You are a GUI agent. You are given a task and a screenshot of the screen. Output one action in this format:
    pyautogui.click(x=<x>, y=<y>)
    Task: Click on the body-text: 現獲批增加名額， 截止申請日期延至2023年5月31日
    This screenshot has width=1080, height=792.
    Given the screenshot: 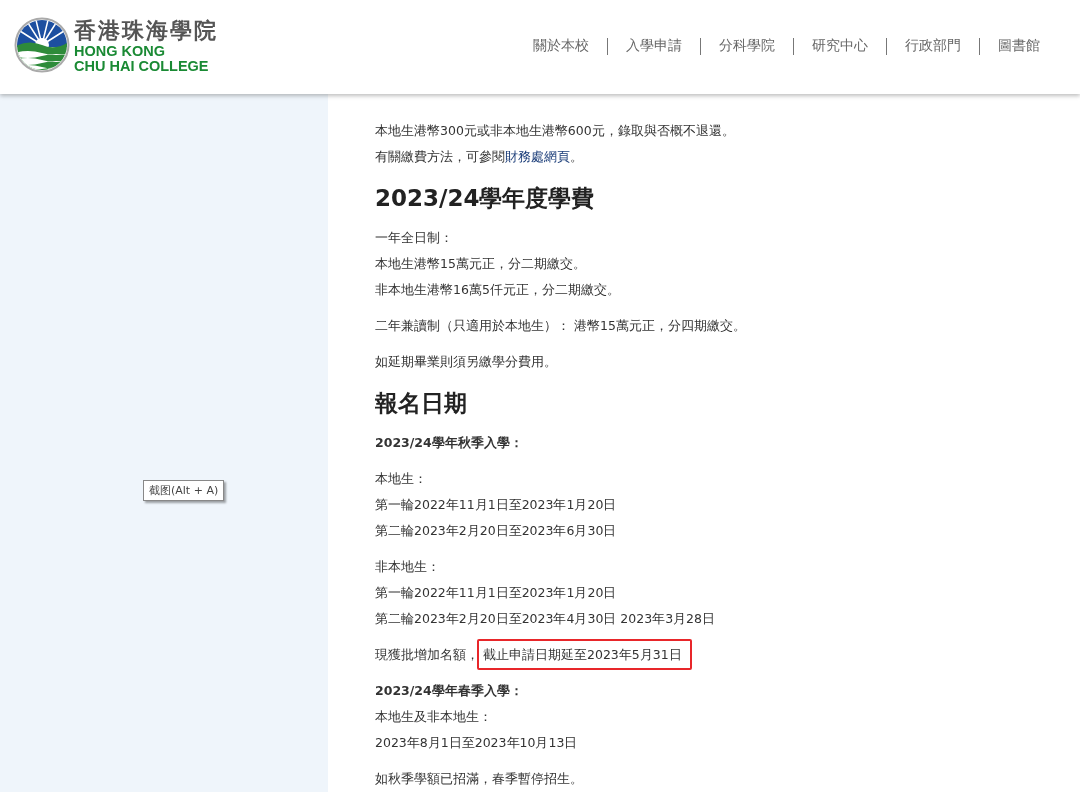 What is the action you would take?
    pyautogui.click(x=533, y=655)
    